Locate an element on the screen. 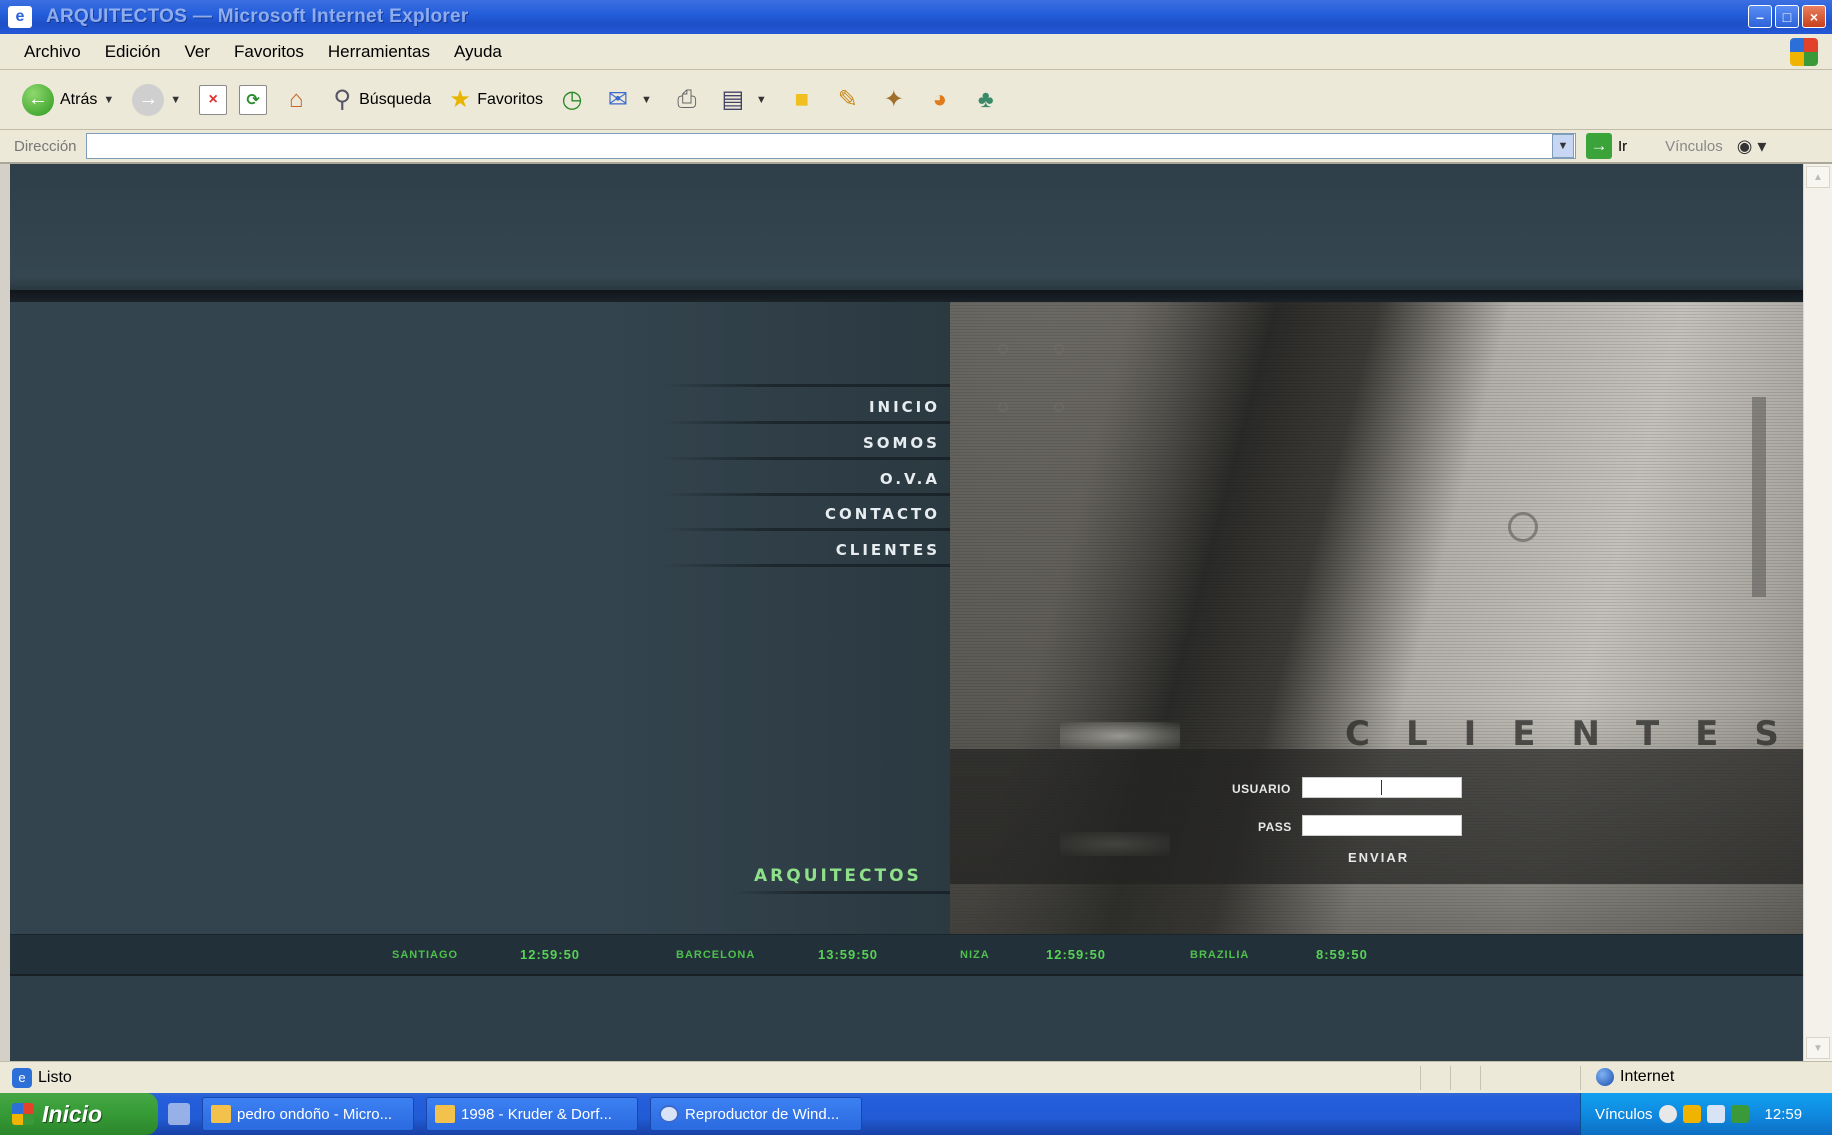 This screenshot has width=1832, height=1135. print-icon: ⎙ is located at coordinates (687, 99).